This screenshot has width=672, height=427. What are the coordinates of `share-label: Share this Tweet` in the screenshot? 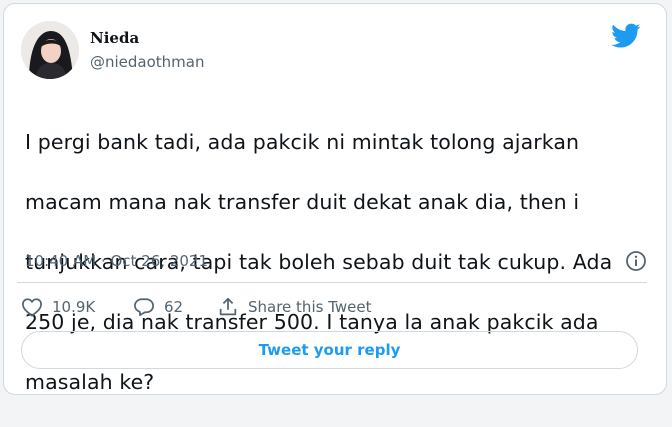 It's located at (310, 307).